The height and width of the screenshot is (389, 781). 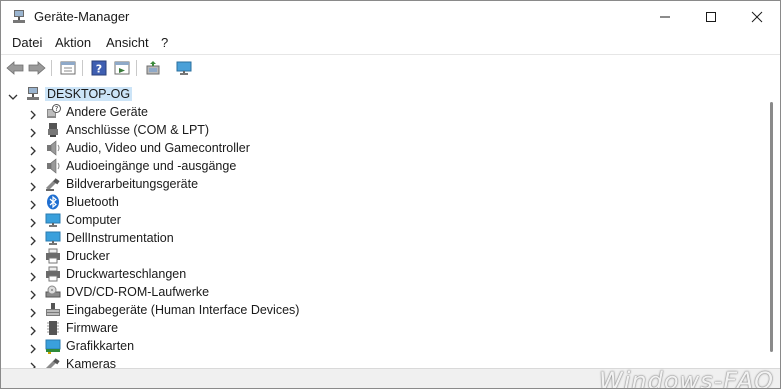 I want to click on tree-root-label: DESKTOP-OG, so click(x=89, y=94).